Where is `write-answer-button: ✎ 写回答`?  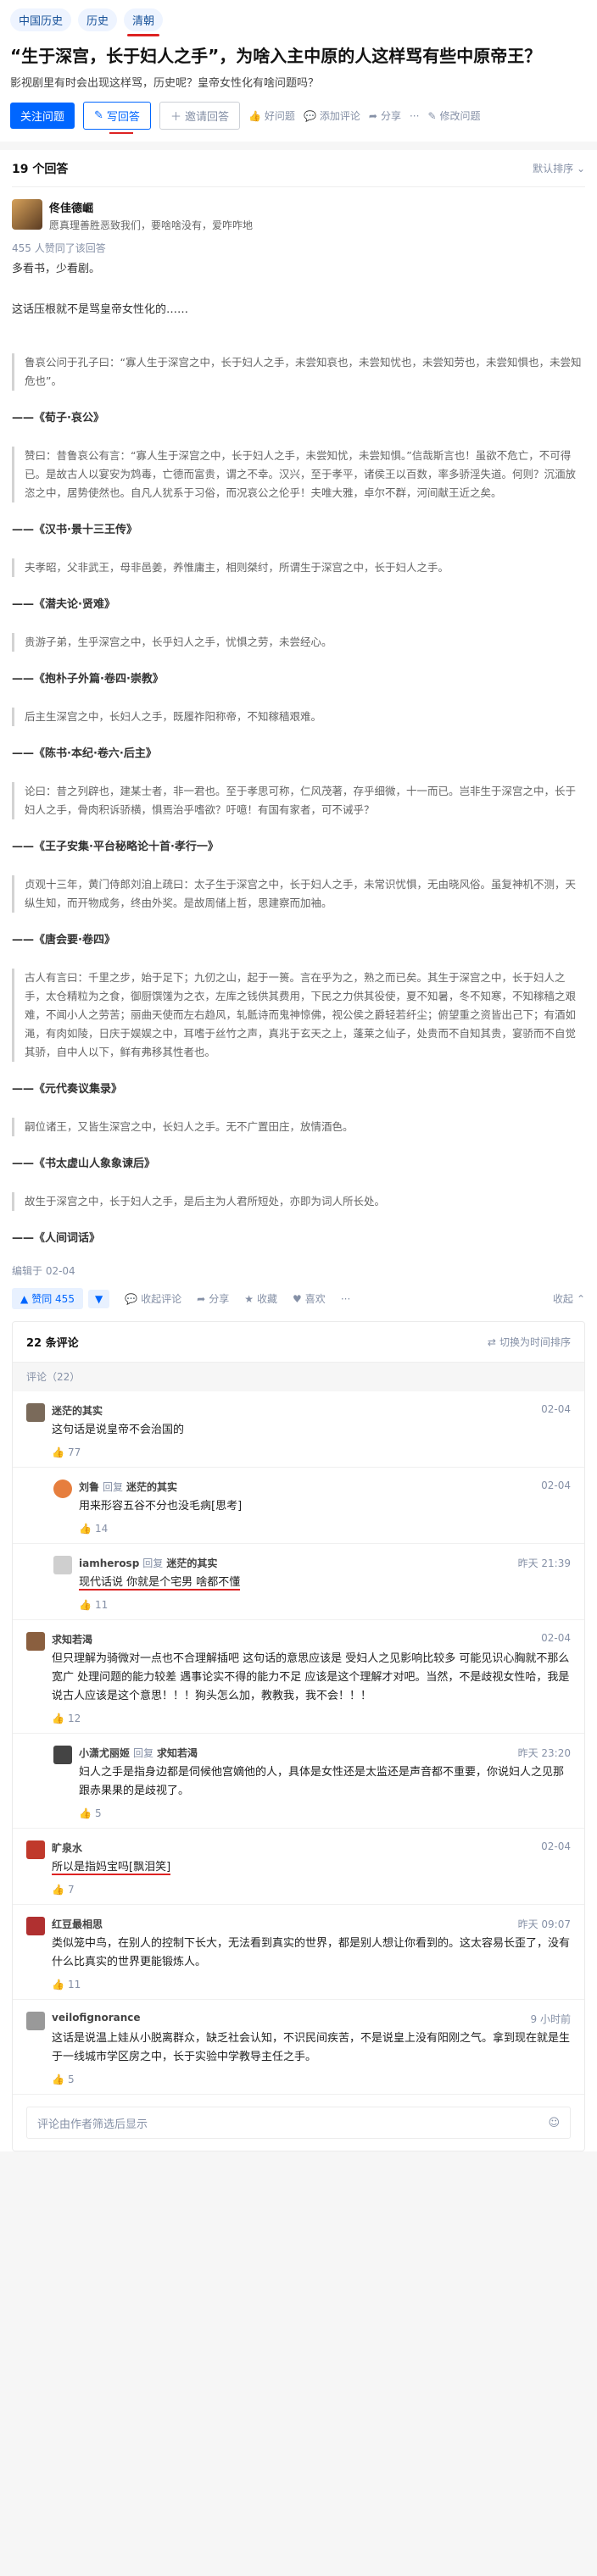
write-answer-button: ✎ 写回答 is located at coordinates (117, 118).